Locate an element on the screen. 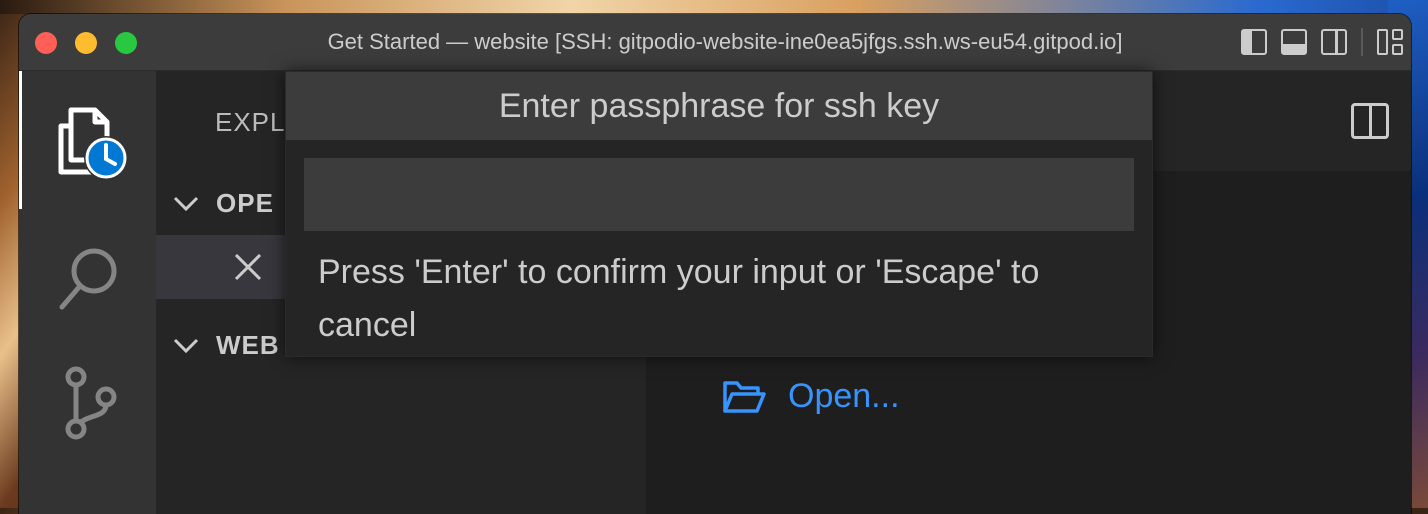 The height and width of the screenshot is (514, 1428). toggle-secondary-sidebar-icon is located at coordinates (1334, 42).